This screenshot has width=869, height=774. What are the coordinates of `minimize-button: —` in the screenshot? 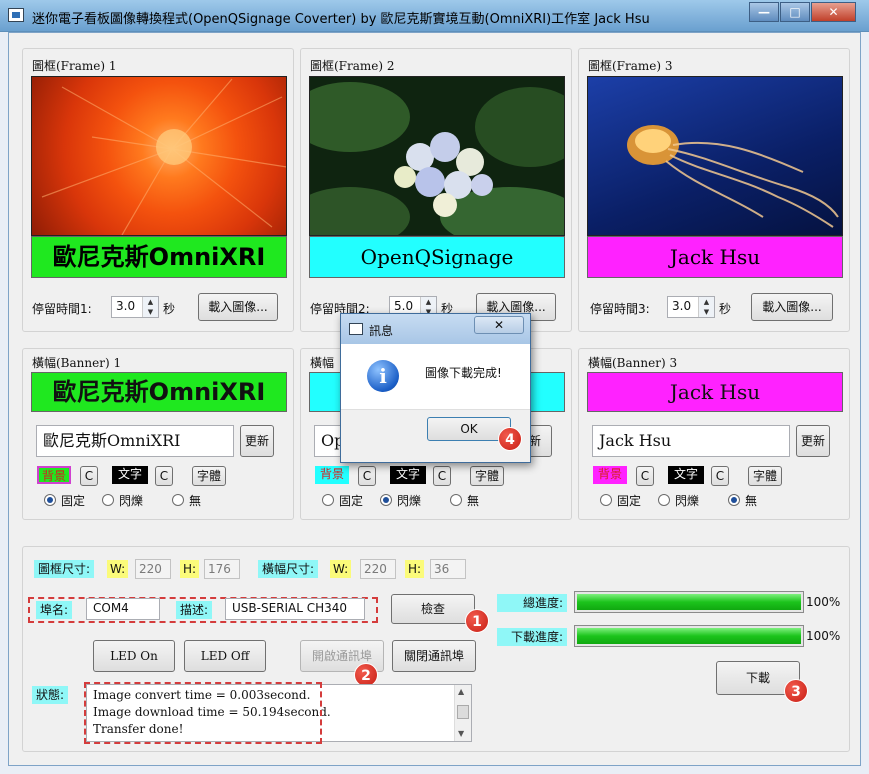 It's located at (764, 12).